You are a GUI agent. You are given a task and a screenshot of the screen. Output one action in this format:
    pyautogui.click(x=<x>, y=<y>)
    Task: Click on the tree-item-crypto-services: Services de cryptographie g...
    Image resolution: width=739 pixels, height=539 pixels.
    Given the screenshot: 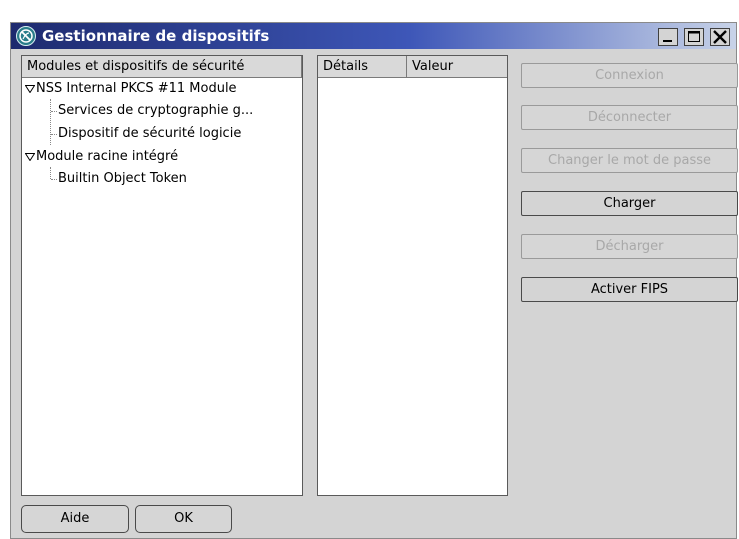 What is the action you would take?
    pyautogui.click(x=155, y=111)
    